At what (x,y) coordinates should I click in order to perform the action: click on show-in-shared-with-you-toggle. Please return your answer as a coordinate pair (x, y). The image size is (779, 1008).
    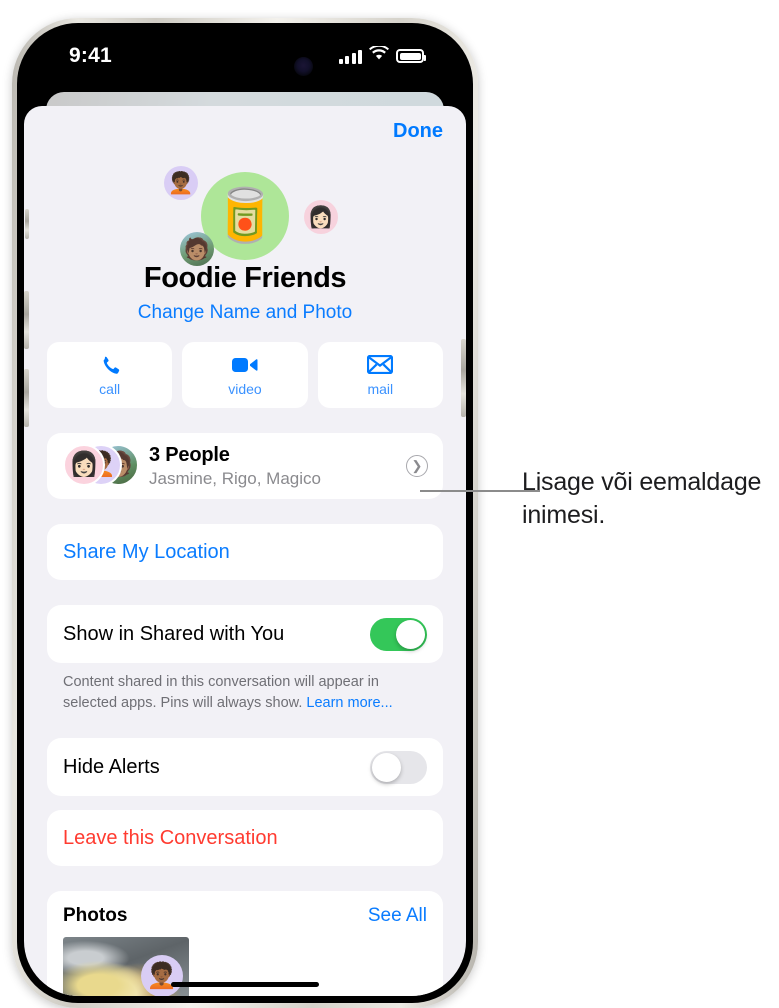
    Looking at the image, I should click on (398, 634).